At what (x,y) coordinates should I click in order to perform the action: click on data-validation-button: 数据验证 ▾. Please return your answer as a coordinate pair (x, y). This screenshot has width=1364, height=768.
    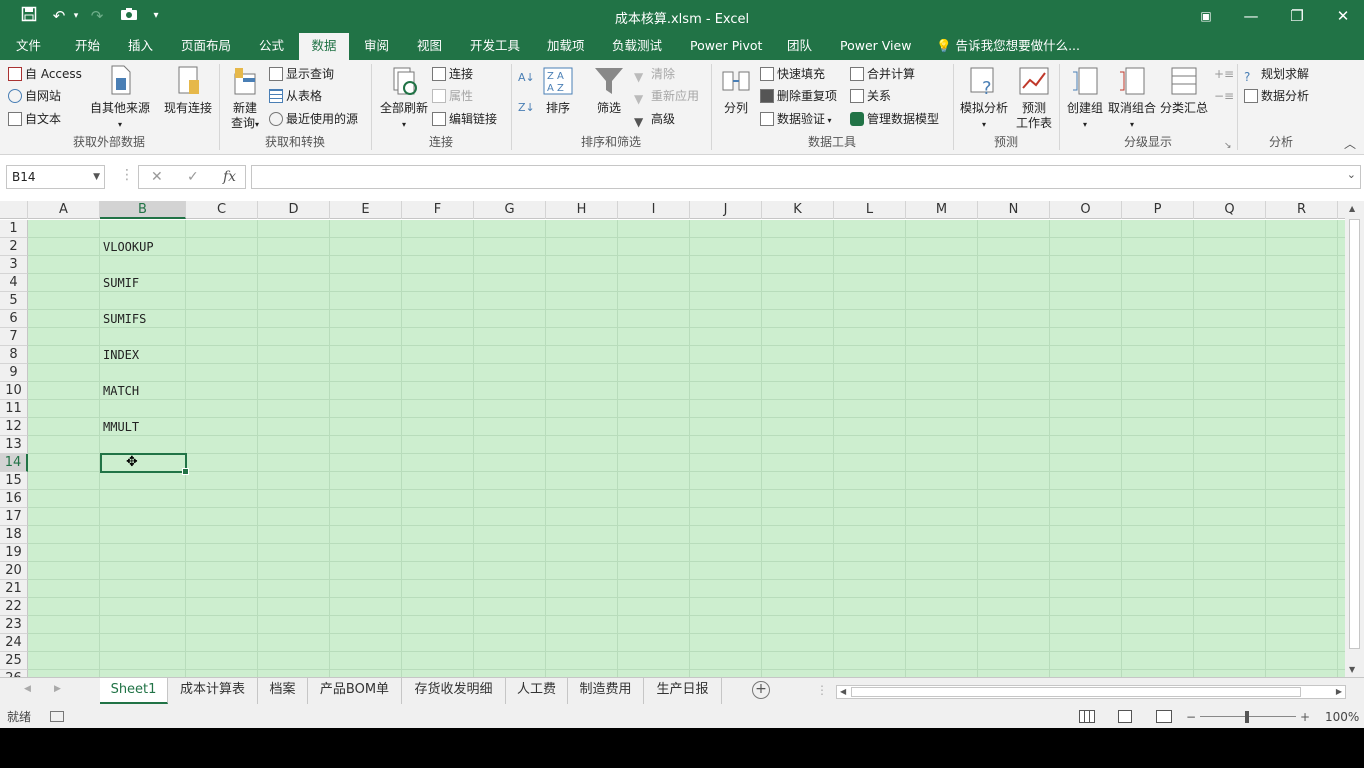
    Looking at the image, I should click on (796, 119).